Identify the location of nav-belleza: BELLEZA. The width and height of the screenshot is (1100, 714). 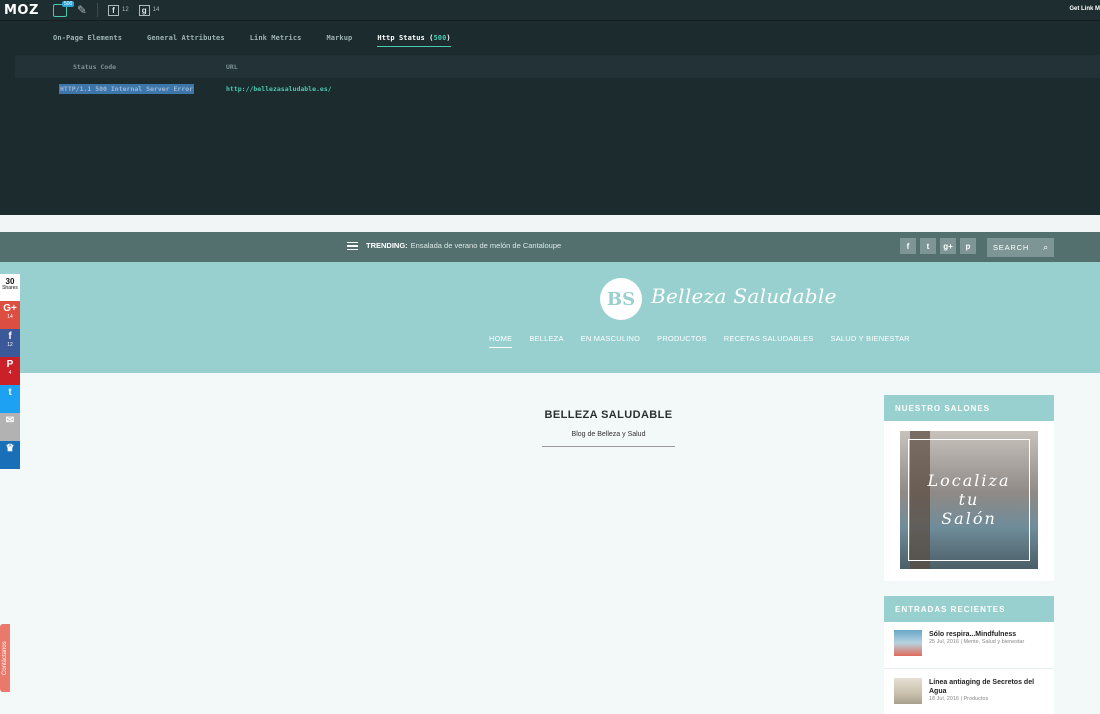
(546, 341).